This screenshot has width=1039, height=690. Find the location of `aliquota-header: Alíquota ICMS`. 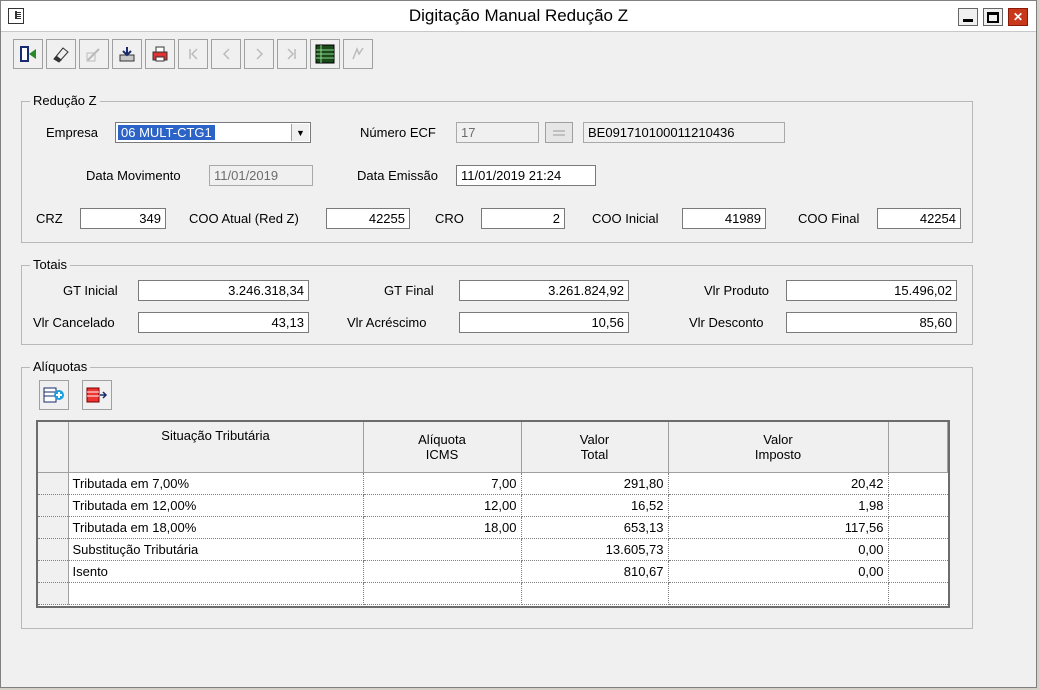

aliquota-header: Alíquota ICMS is located at coordinates (442, 447).